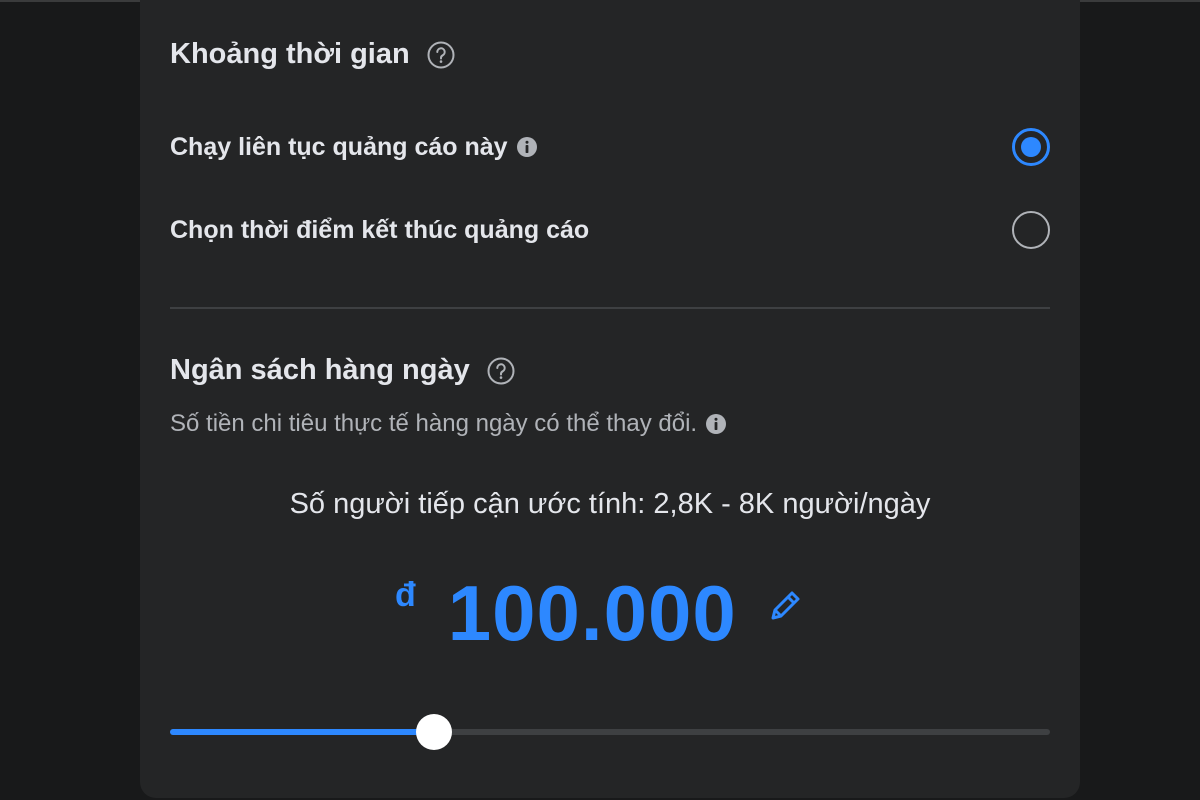 The height and width of the screenshot is (800, 1200). Describe the element at coordinates (405, 595) in the screenshot. I see `currency-symbol: đ` at that location.